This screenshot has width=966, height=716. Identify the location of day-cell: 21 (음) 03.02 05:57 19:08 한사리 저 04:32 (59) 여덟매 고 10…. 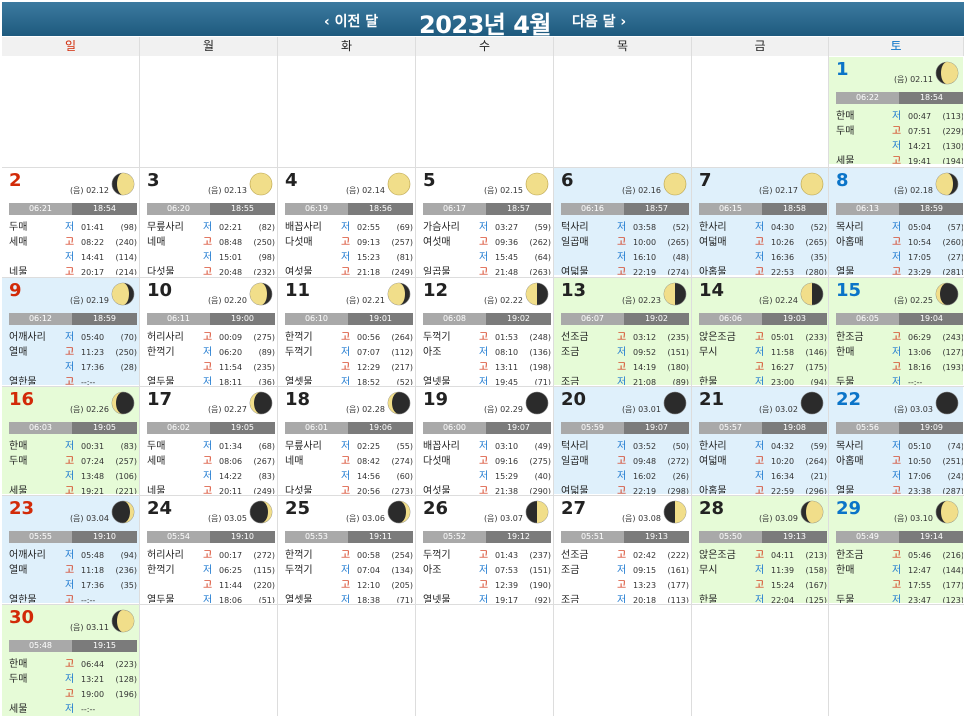
(760, 440).